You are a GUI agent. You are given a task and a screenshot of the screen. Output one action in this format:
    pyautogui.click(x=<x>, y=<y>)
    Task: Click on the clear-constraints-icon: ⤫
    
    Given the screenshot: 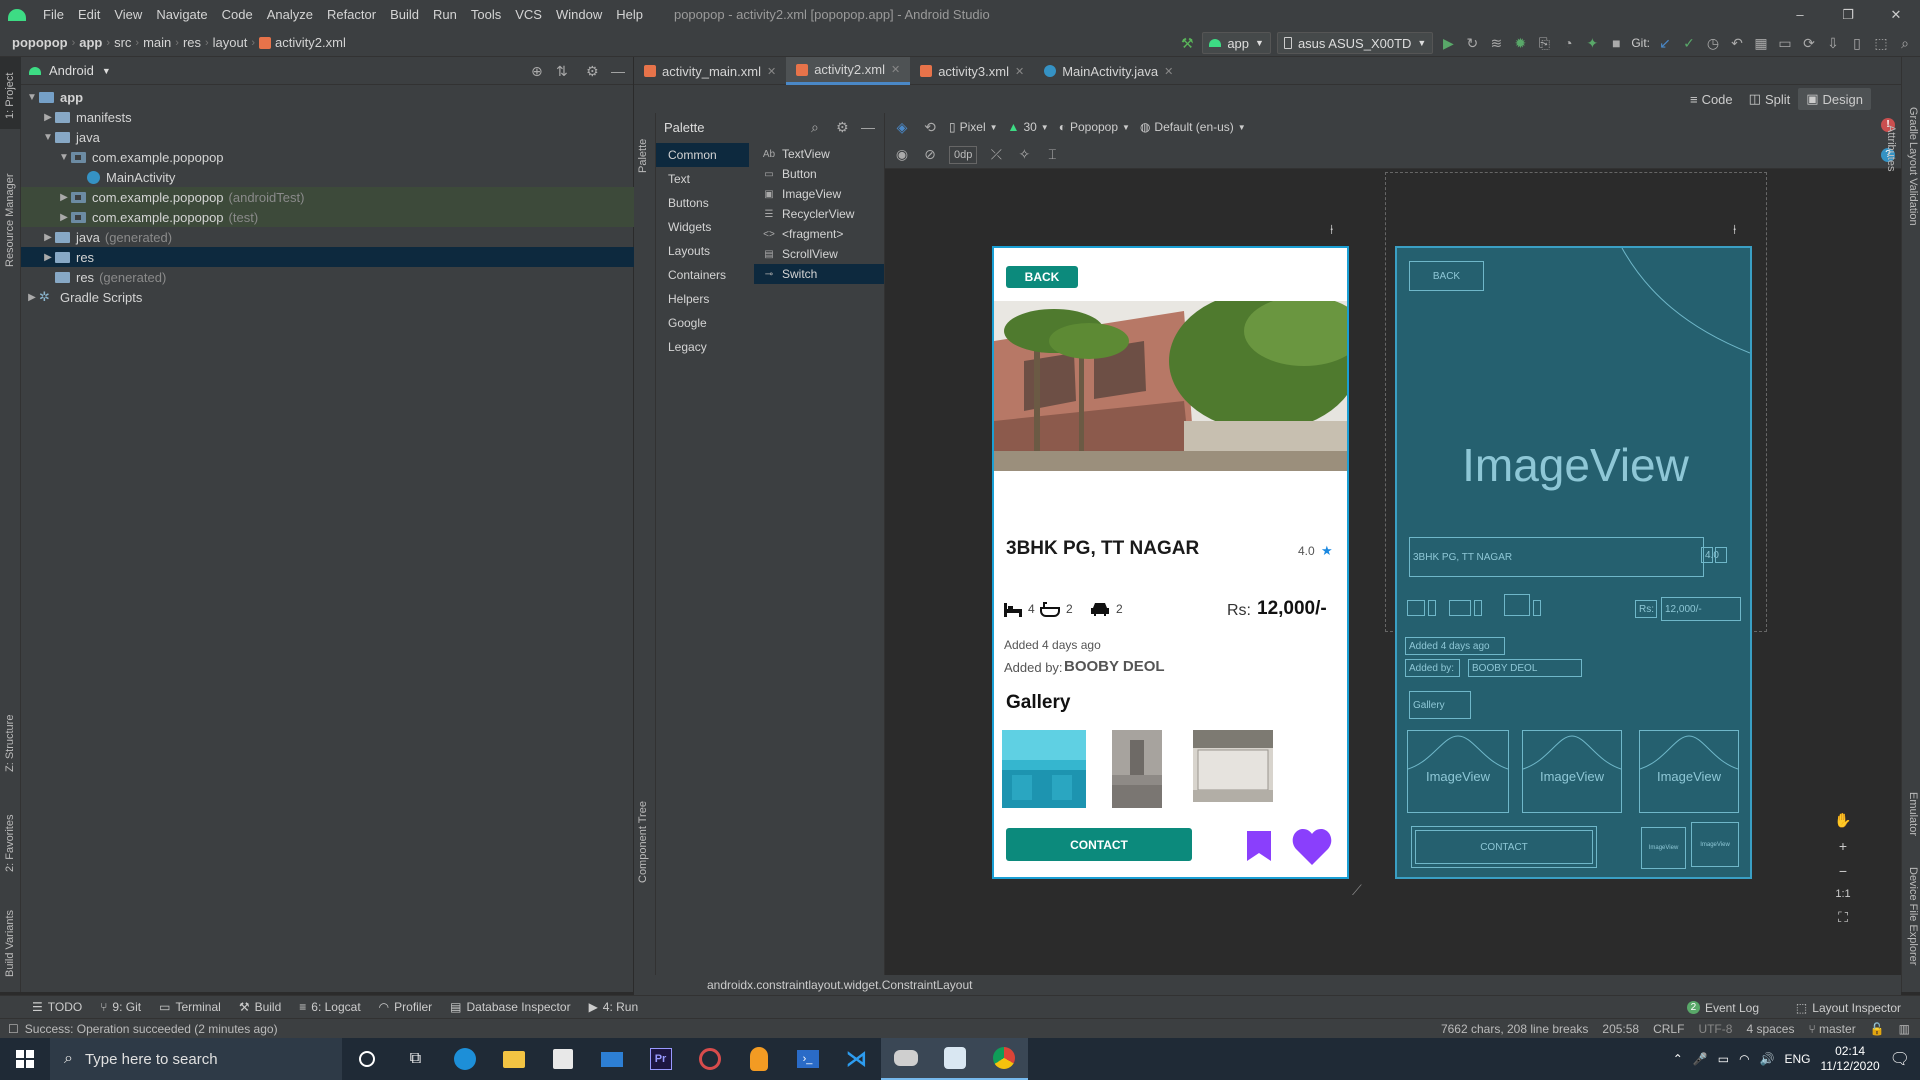 What is the action you would take?
    pyautogui.click(x=996, y=155)
    